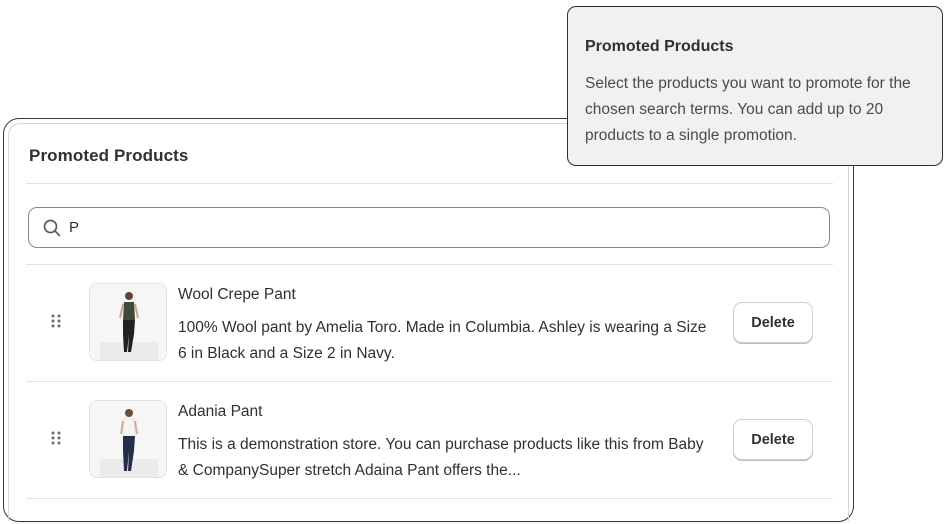 This screenshot has width=946, height=524. I want to click on tooltip-title: Promoted Products, so click(659, 46).